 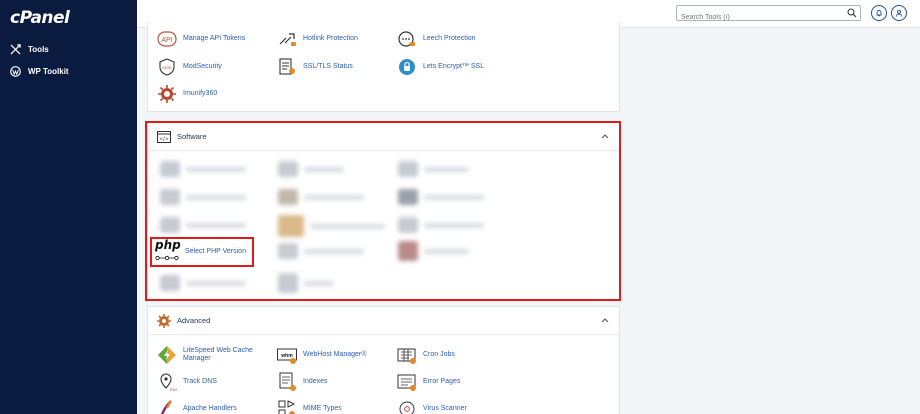 What do you see at coordinates (407, 406) in the screenshot?
I see `virus-scanner-icon` at bounding box center [407, 406].